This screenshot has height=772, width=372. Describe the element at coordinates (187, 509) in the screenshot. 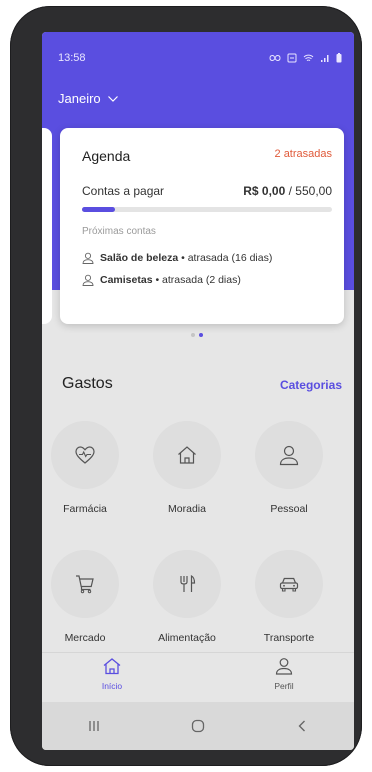

I see `category-label: Moradia` at that location.